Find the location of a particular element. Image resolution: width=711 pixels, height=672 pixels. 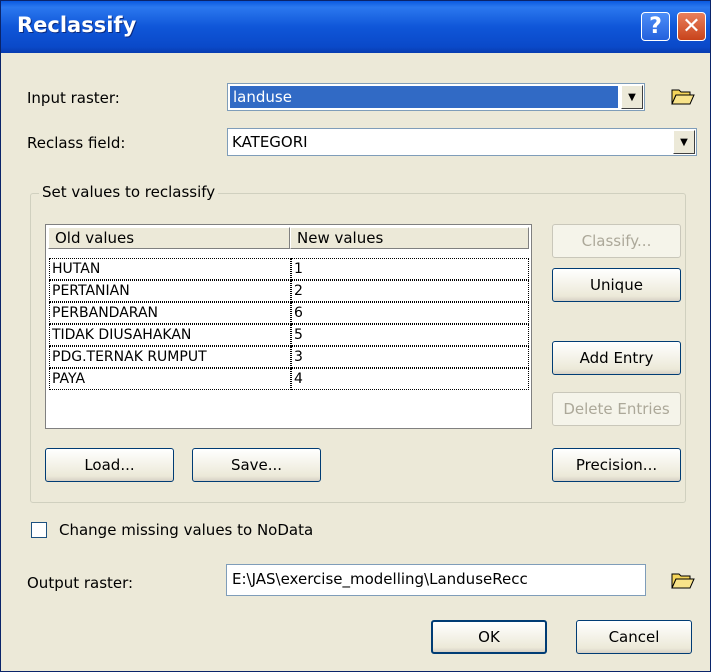

table-row: HUTAN 1 is located at coordinates (289, 269).